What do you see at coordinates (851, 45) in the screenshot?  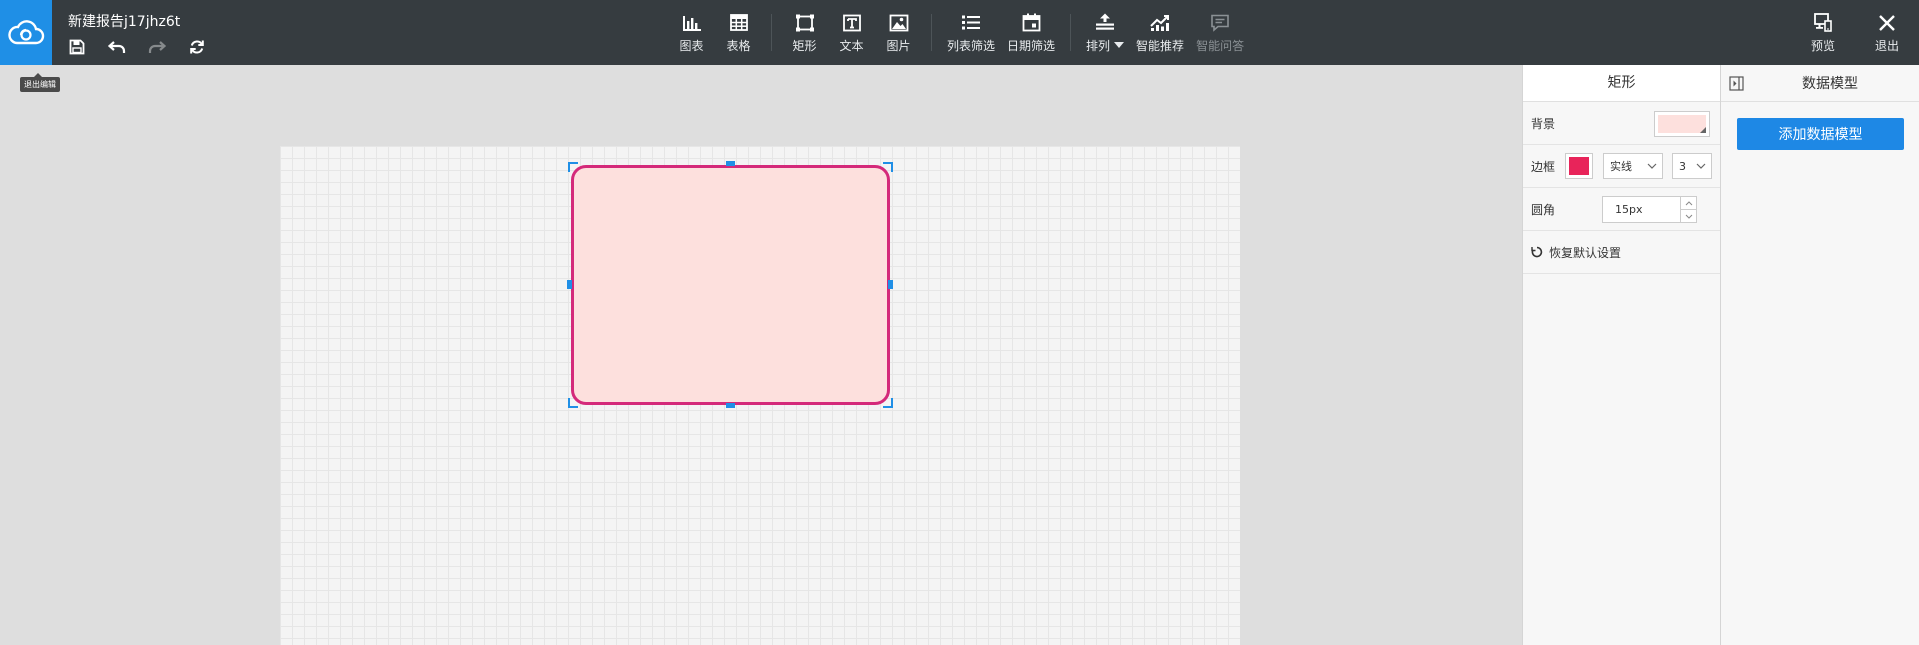 I see `text-tool-label: 文本` at bounding box center [851, 45].